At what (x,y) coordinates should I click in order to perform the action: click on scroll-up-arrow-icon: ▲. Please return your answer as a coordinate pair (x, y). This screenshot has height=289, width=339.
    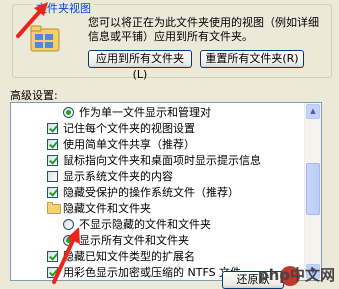
    Looking at the image, I should click on (313, 111).